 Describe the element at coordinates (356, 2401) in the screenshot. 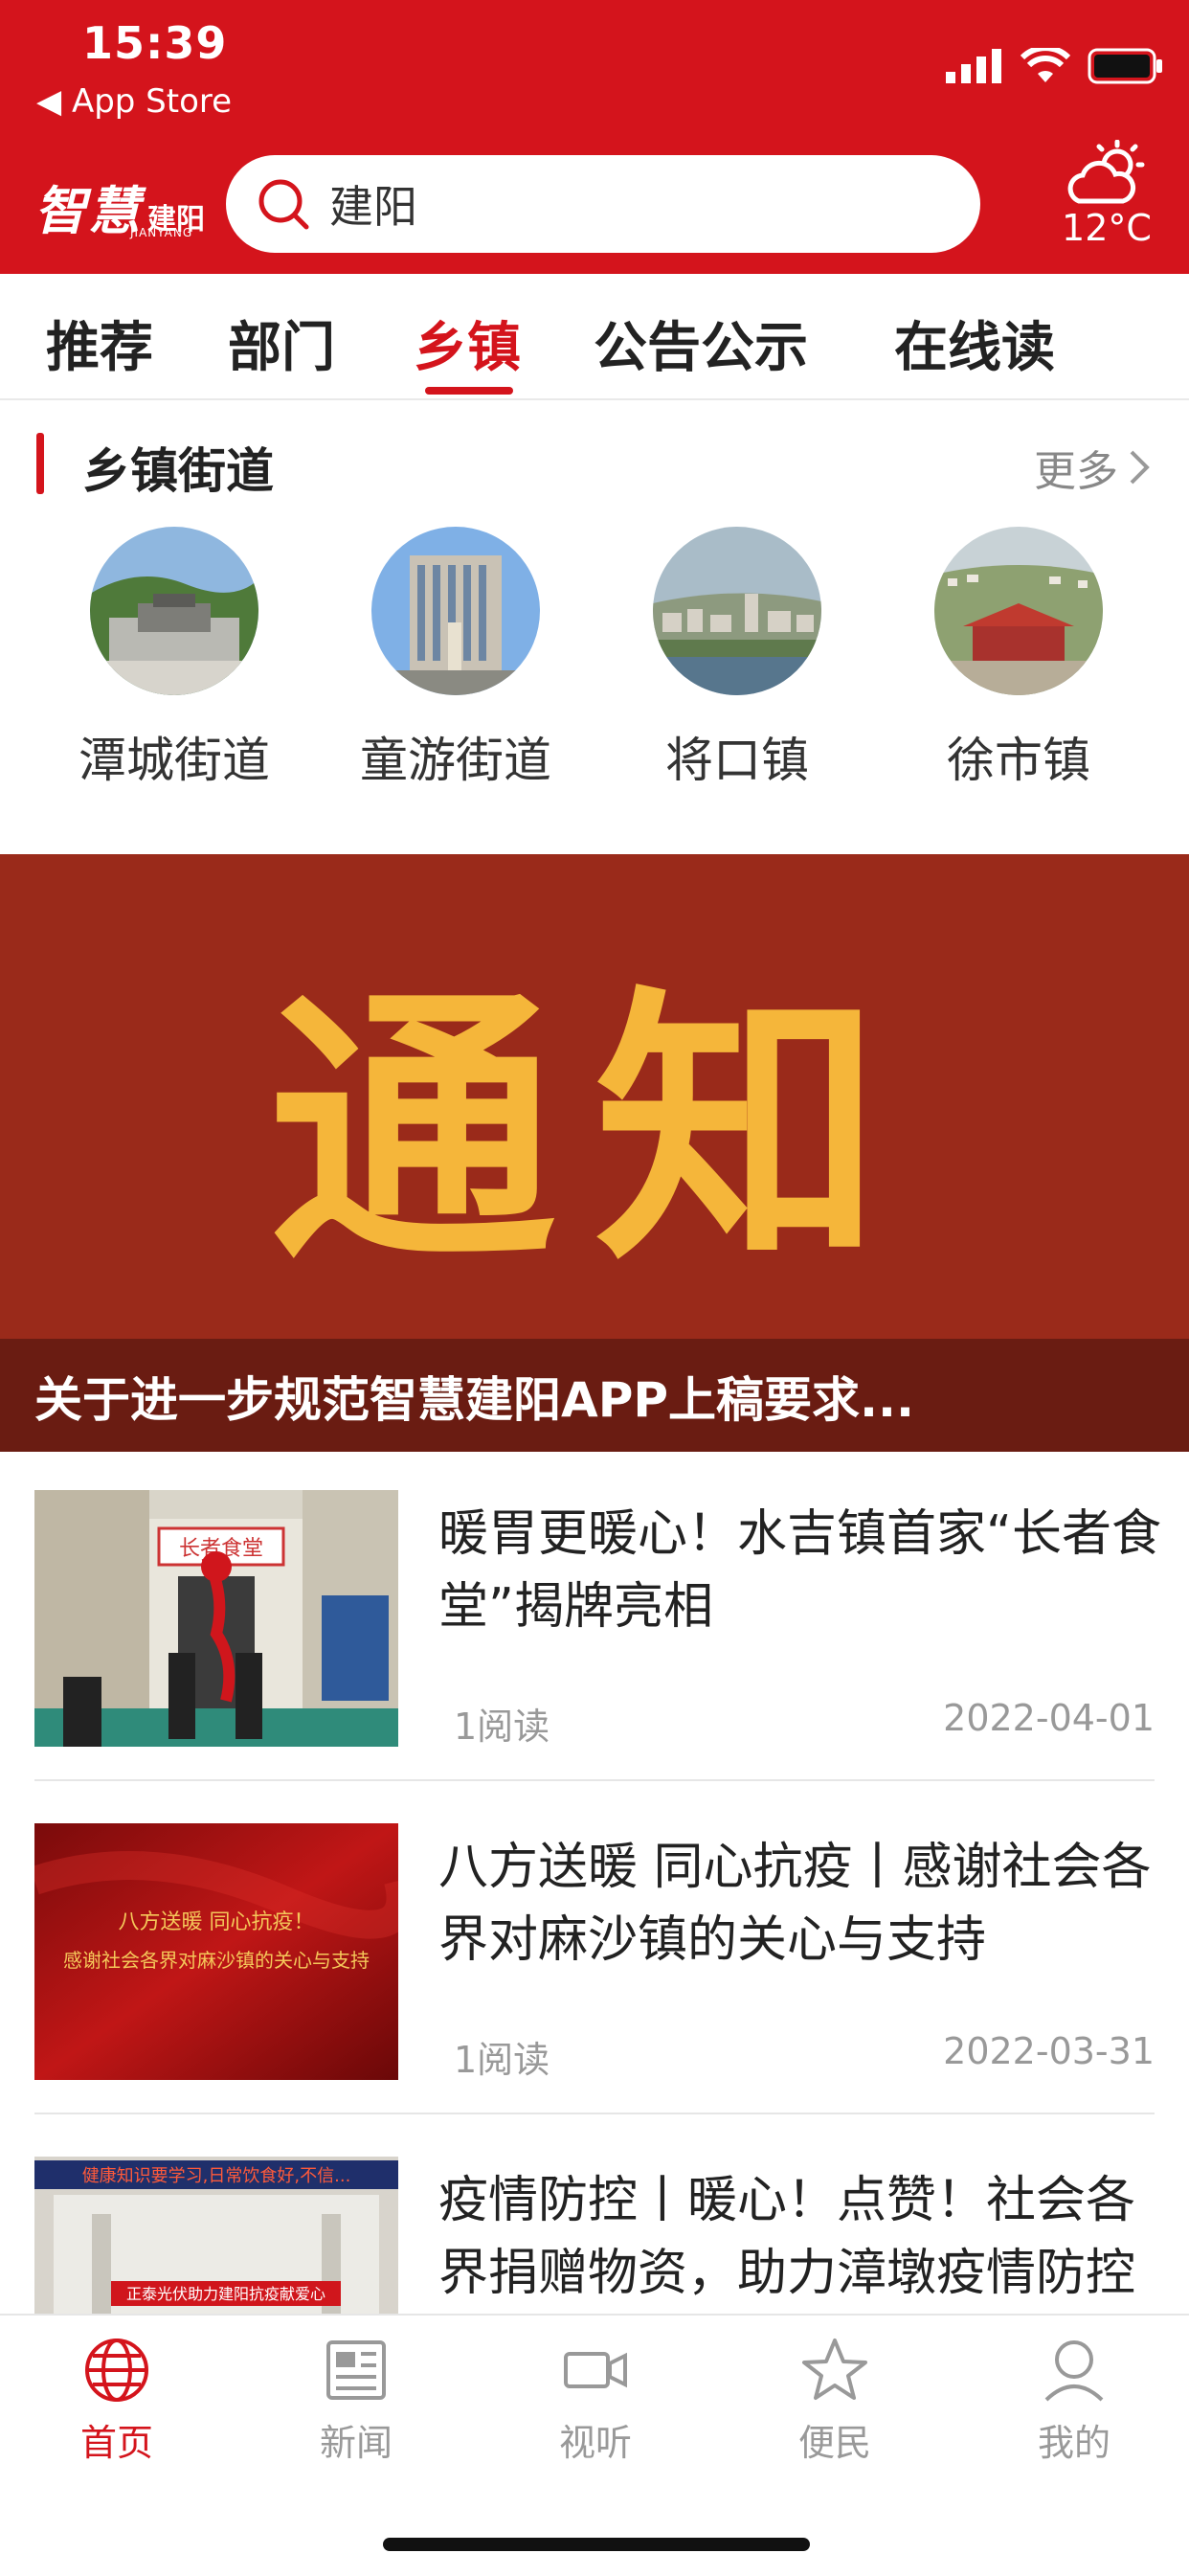

I see `nav-news: 新闻` at that location.